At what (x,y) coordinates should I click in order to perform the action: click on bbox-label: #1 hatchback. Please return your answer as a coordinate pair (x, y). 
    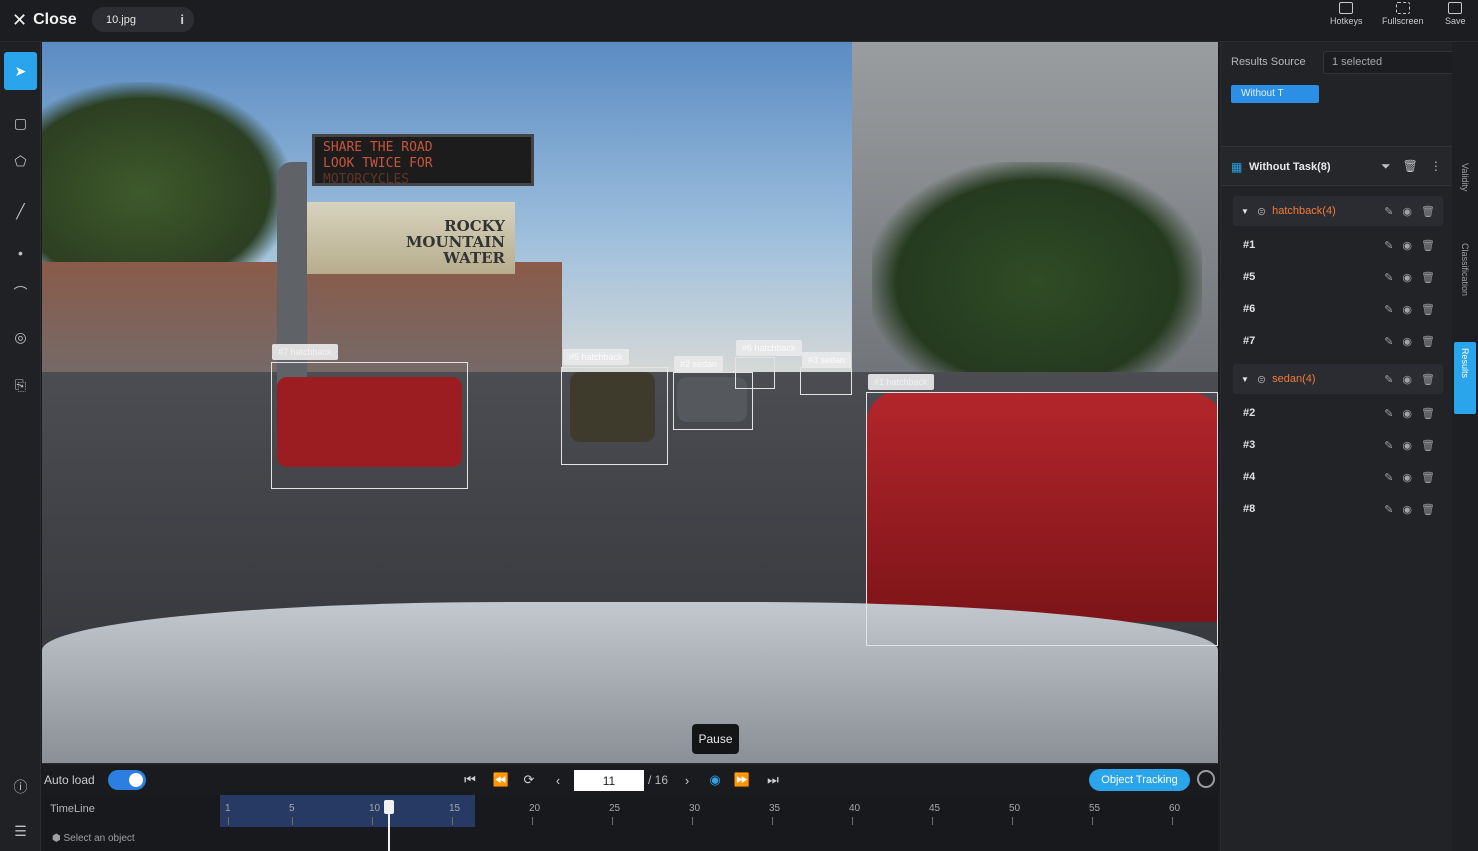
    Looking at the image, I should click on (901, 382).